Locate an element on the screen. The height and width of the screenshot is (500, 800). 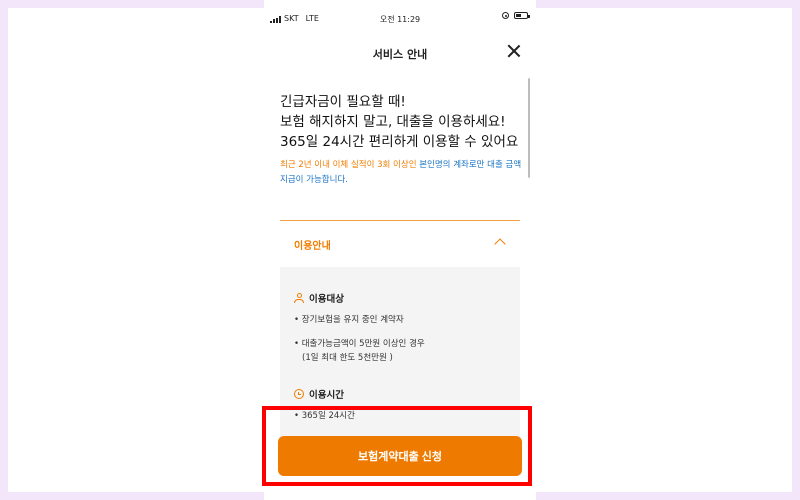
list-item: • 대출가능금액이 5만원 이상인 경우 is located at coordinates (359, 344).